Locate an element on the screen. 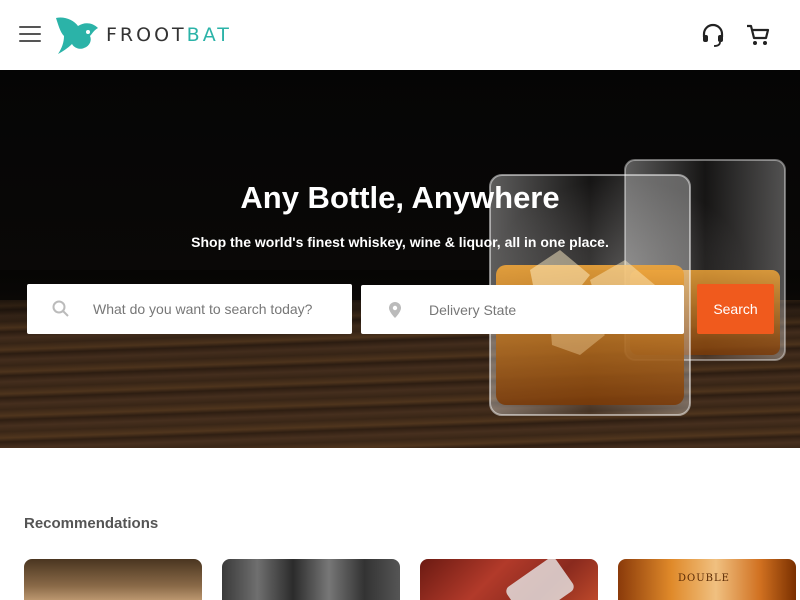  delivery-state-input is located at coordinates (549, 309).